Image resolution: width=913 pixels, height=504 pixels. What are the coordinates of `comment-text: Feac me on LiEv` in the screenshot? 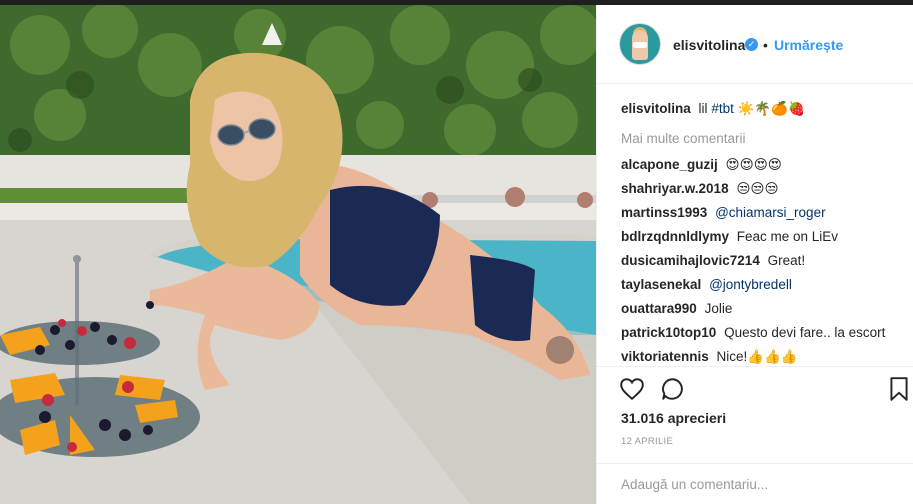 It's located at (787, 236).